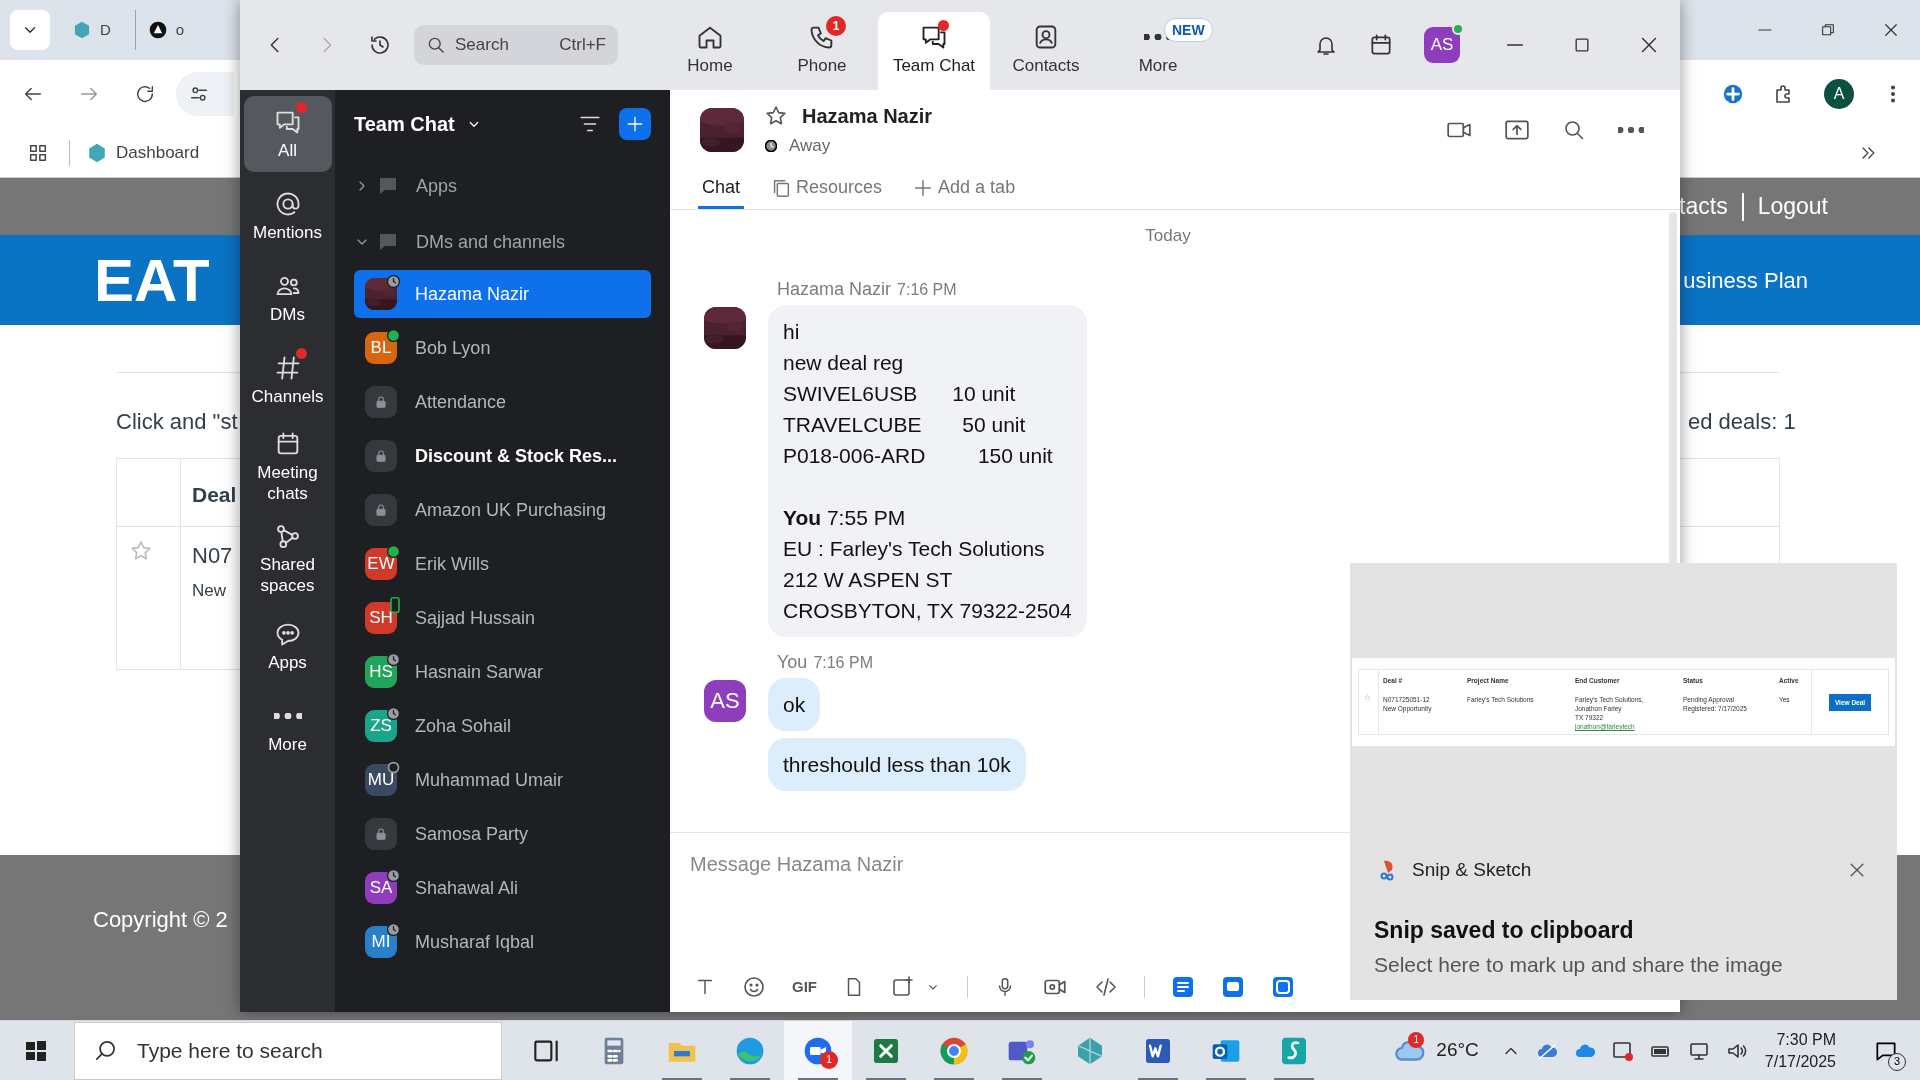 This screenshot has width=1920, height=1080. What do you see at coordinates (1188, 30) in the screenshot?
I see `new-badge: NEW` at bounding box center [1188, 30].